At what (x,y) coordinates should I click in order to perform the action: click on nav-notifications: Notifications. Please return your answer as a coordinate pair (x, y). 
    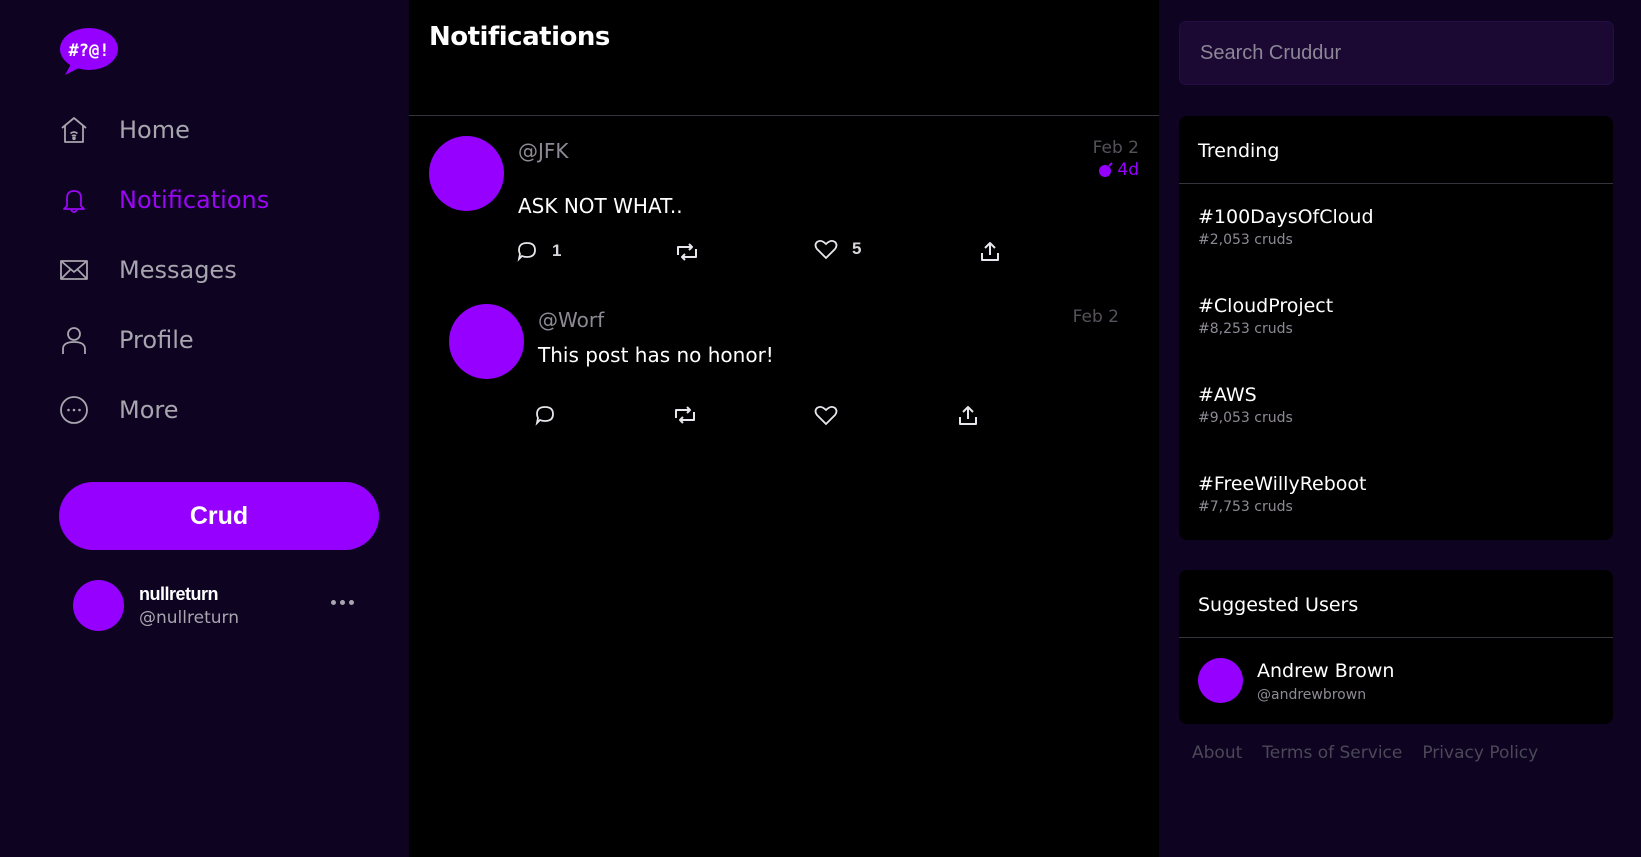
    Looking at the image, I should click on (208, 200).